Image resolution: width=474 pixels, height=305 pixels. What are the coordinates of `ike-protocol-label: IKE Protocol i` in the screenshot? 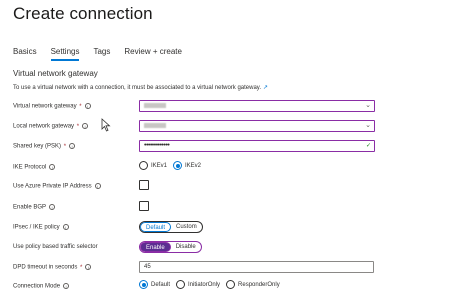 It's located at (34, 167).